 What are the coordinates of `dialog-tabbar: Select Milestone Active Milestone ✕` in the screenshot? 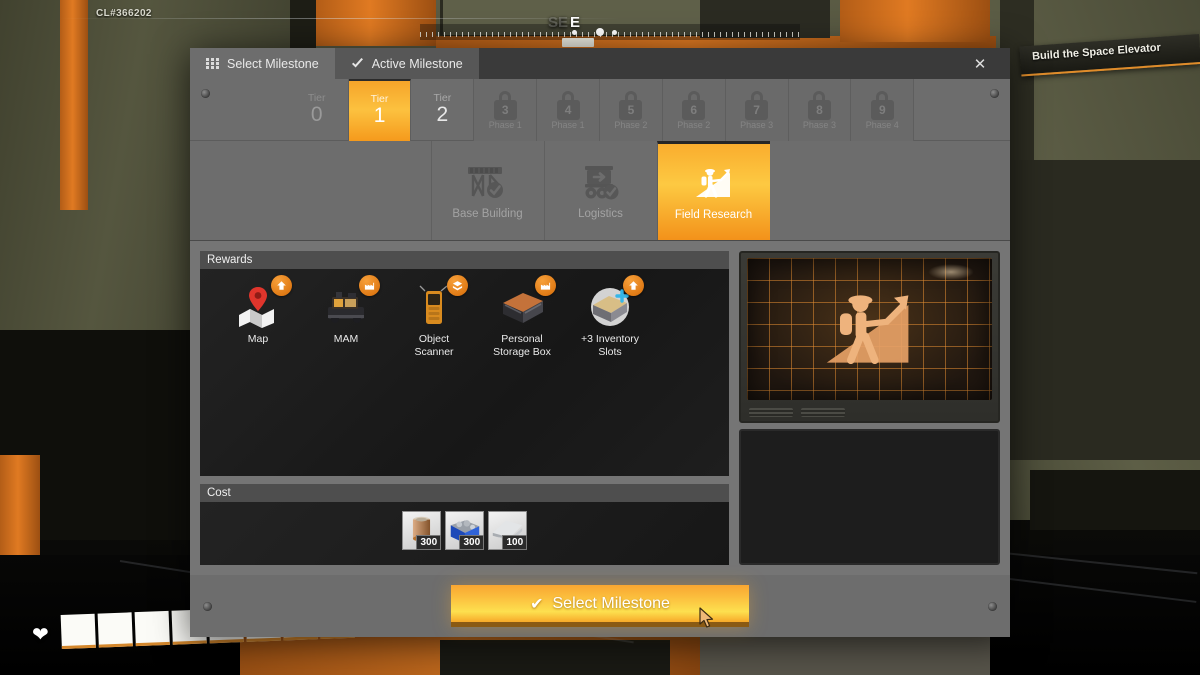 It's located at (600, 63).